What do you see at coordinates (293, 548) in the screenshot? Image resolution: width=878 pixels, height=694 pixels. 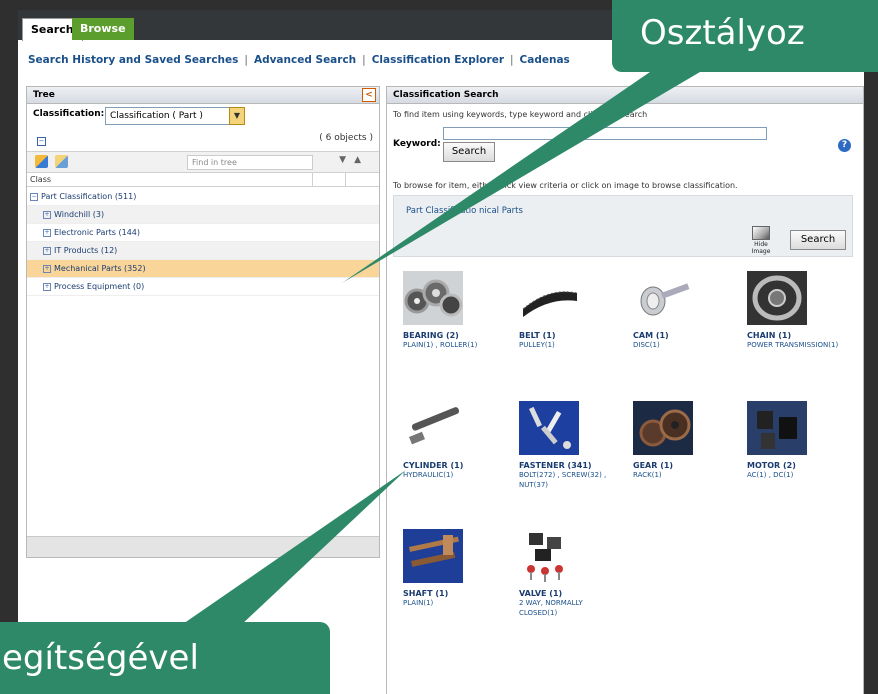 I see `callout-bottom-pointer` at bounding box center [293, 548].